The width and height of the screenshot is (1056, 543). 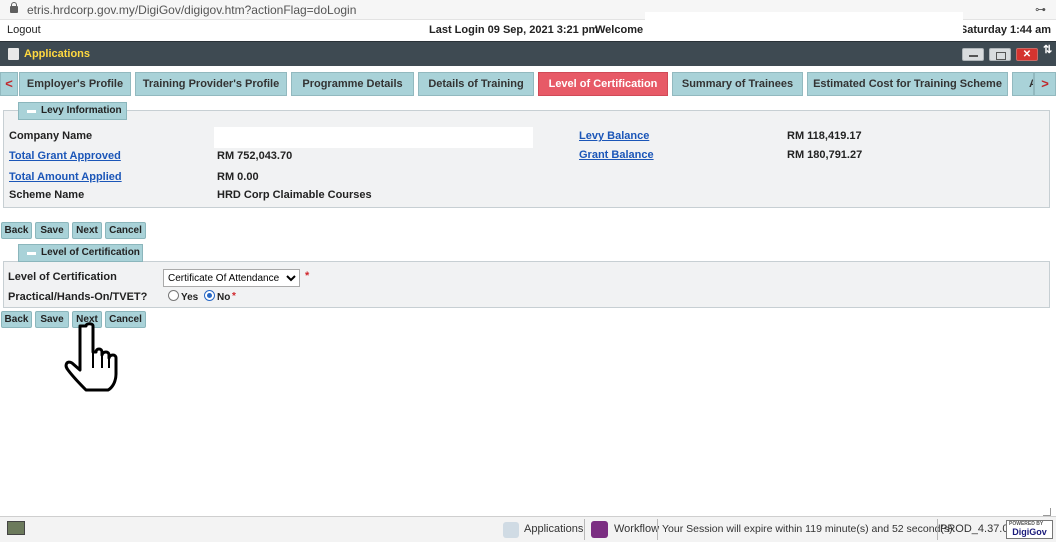 I want to click on cancel-button: Cancel, so click(x=125, y=230).